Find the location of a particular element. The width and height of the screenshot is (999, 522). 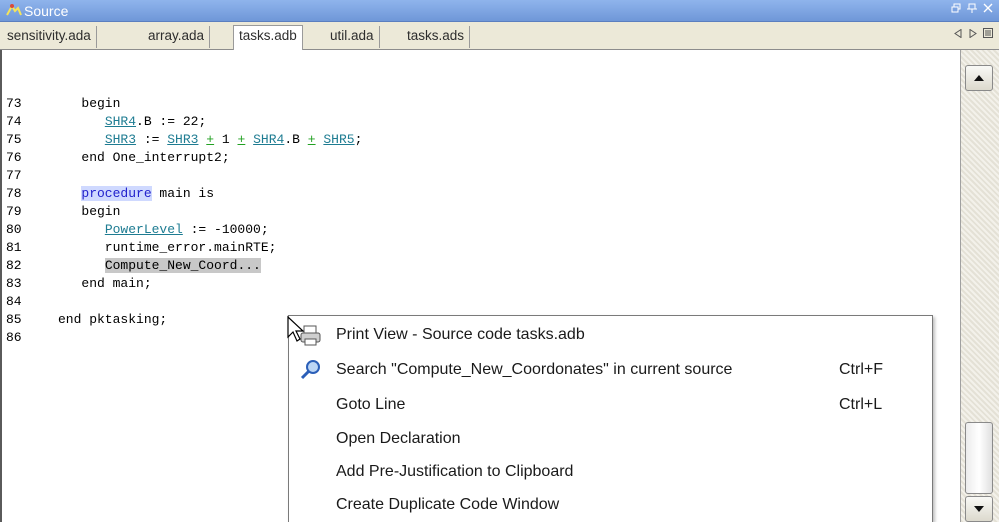

code-text: main is is located at coordinates (183, 193).